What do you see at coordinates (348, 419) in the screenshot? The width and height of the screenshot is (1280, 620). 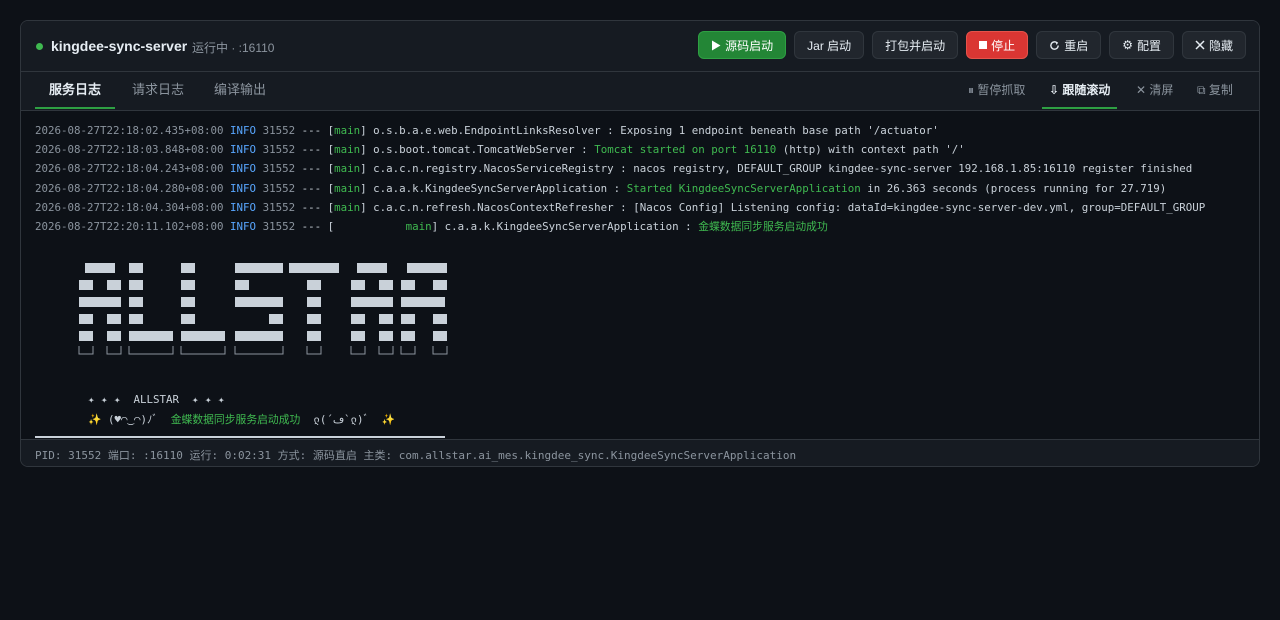 I see `banner-success-suffix: ლ(´ڡ`ლ)ﾞ ✨` at bounding box center [348, 419].